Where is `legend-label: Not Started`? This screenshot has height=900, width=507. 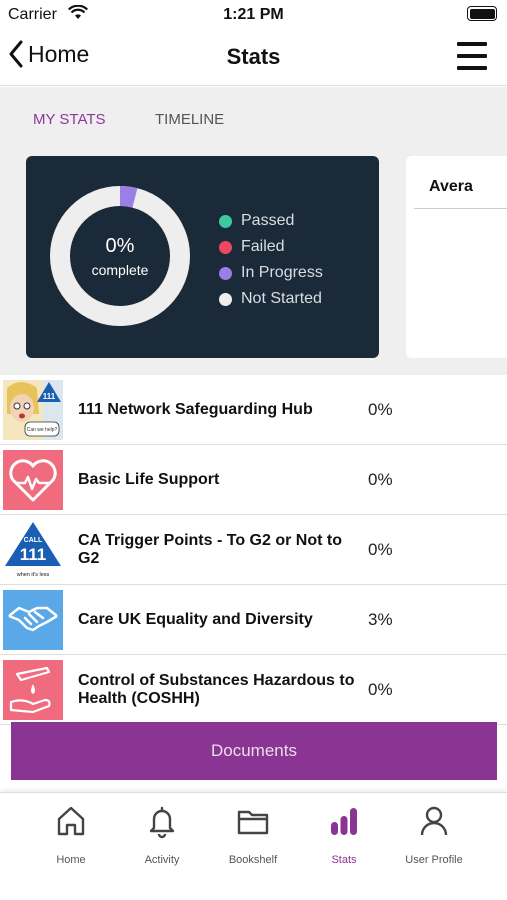
legend-label: Not Started is located at coordinates (281, 298).